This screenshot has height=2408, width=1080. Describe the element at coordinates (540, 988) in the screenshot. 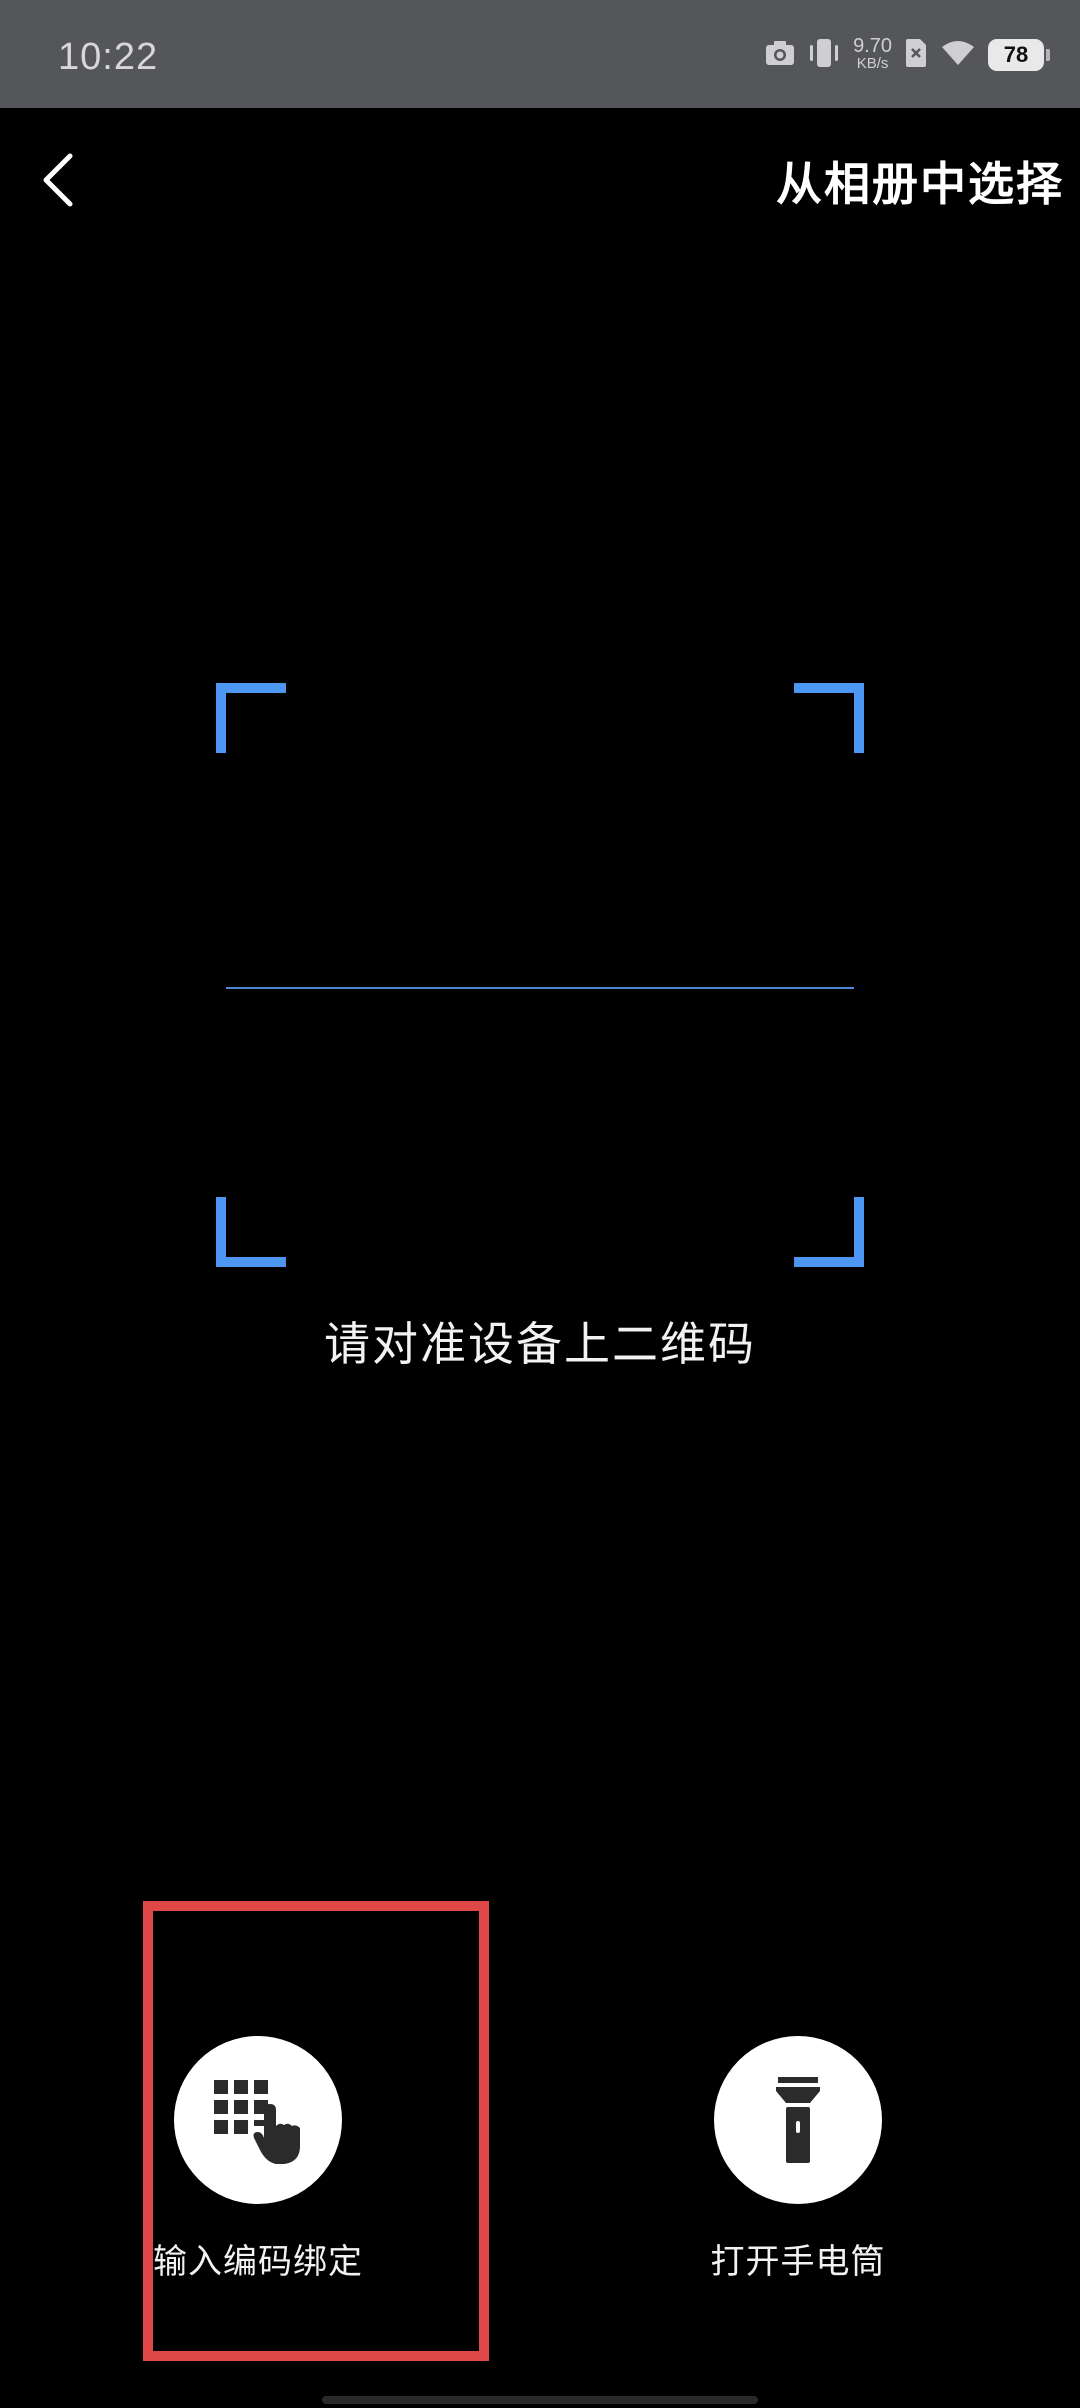

I see `scan-line` at that location.